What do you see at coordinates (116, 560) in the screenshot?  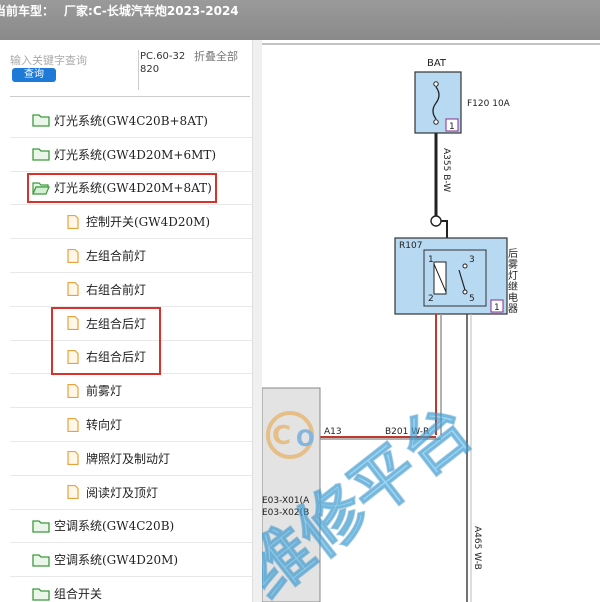 I see `tree-item-label: 空调系统(GW4D20M)` at bounding box center [116, 560].